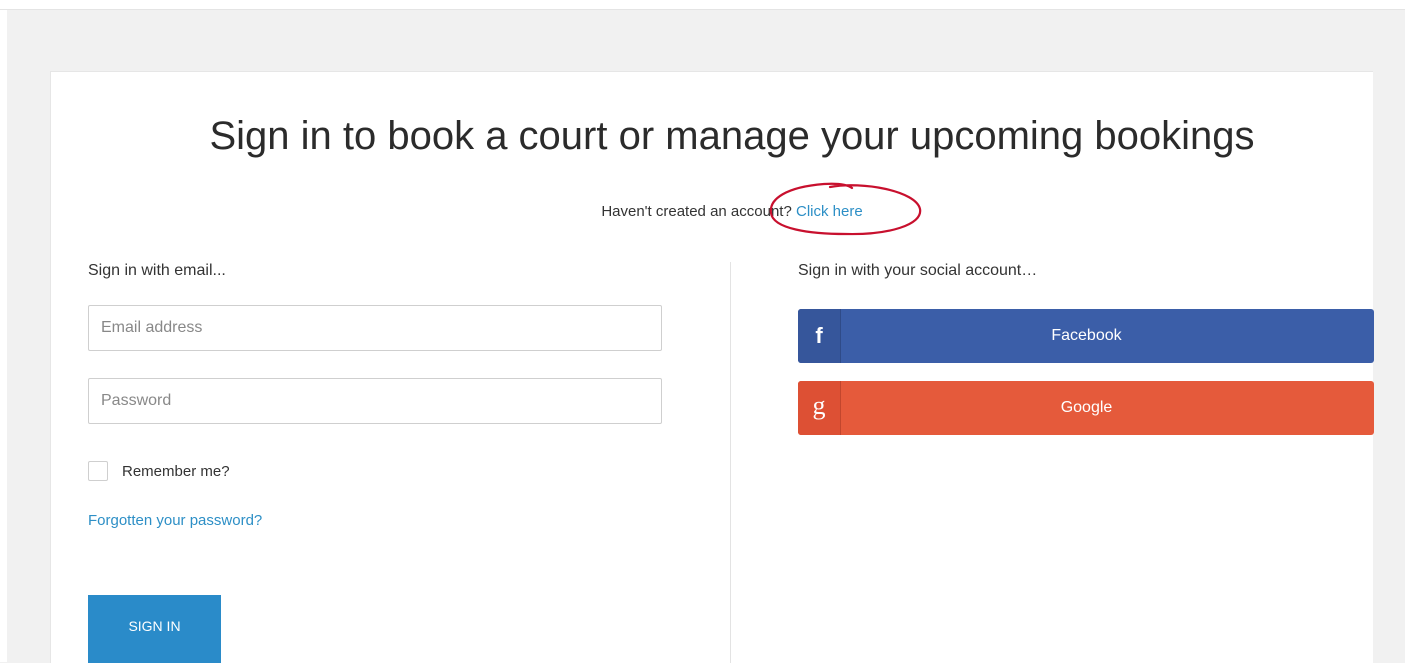  I want to click on email-input, so click(375, 328).